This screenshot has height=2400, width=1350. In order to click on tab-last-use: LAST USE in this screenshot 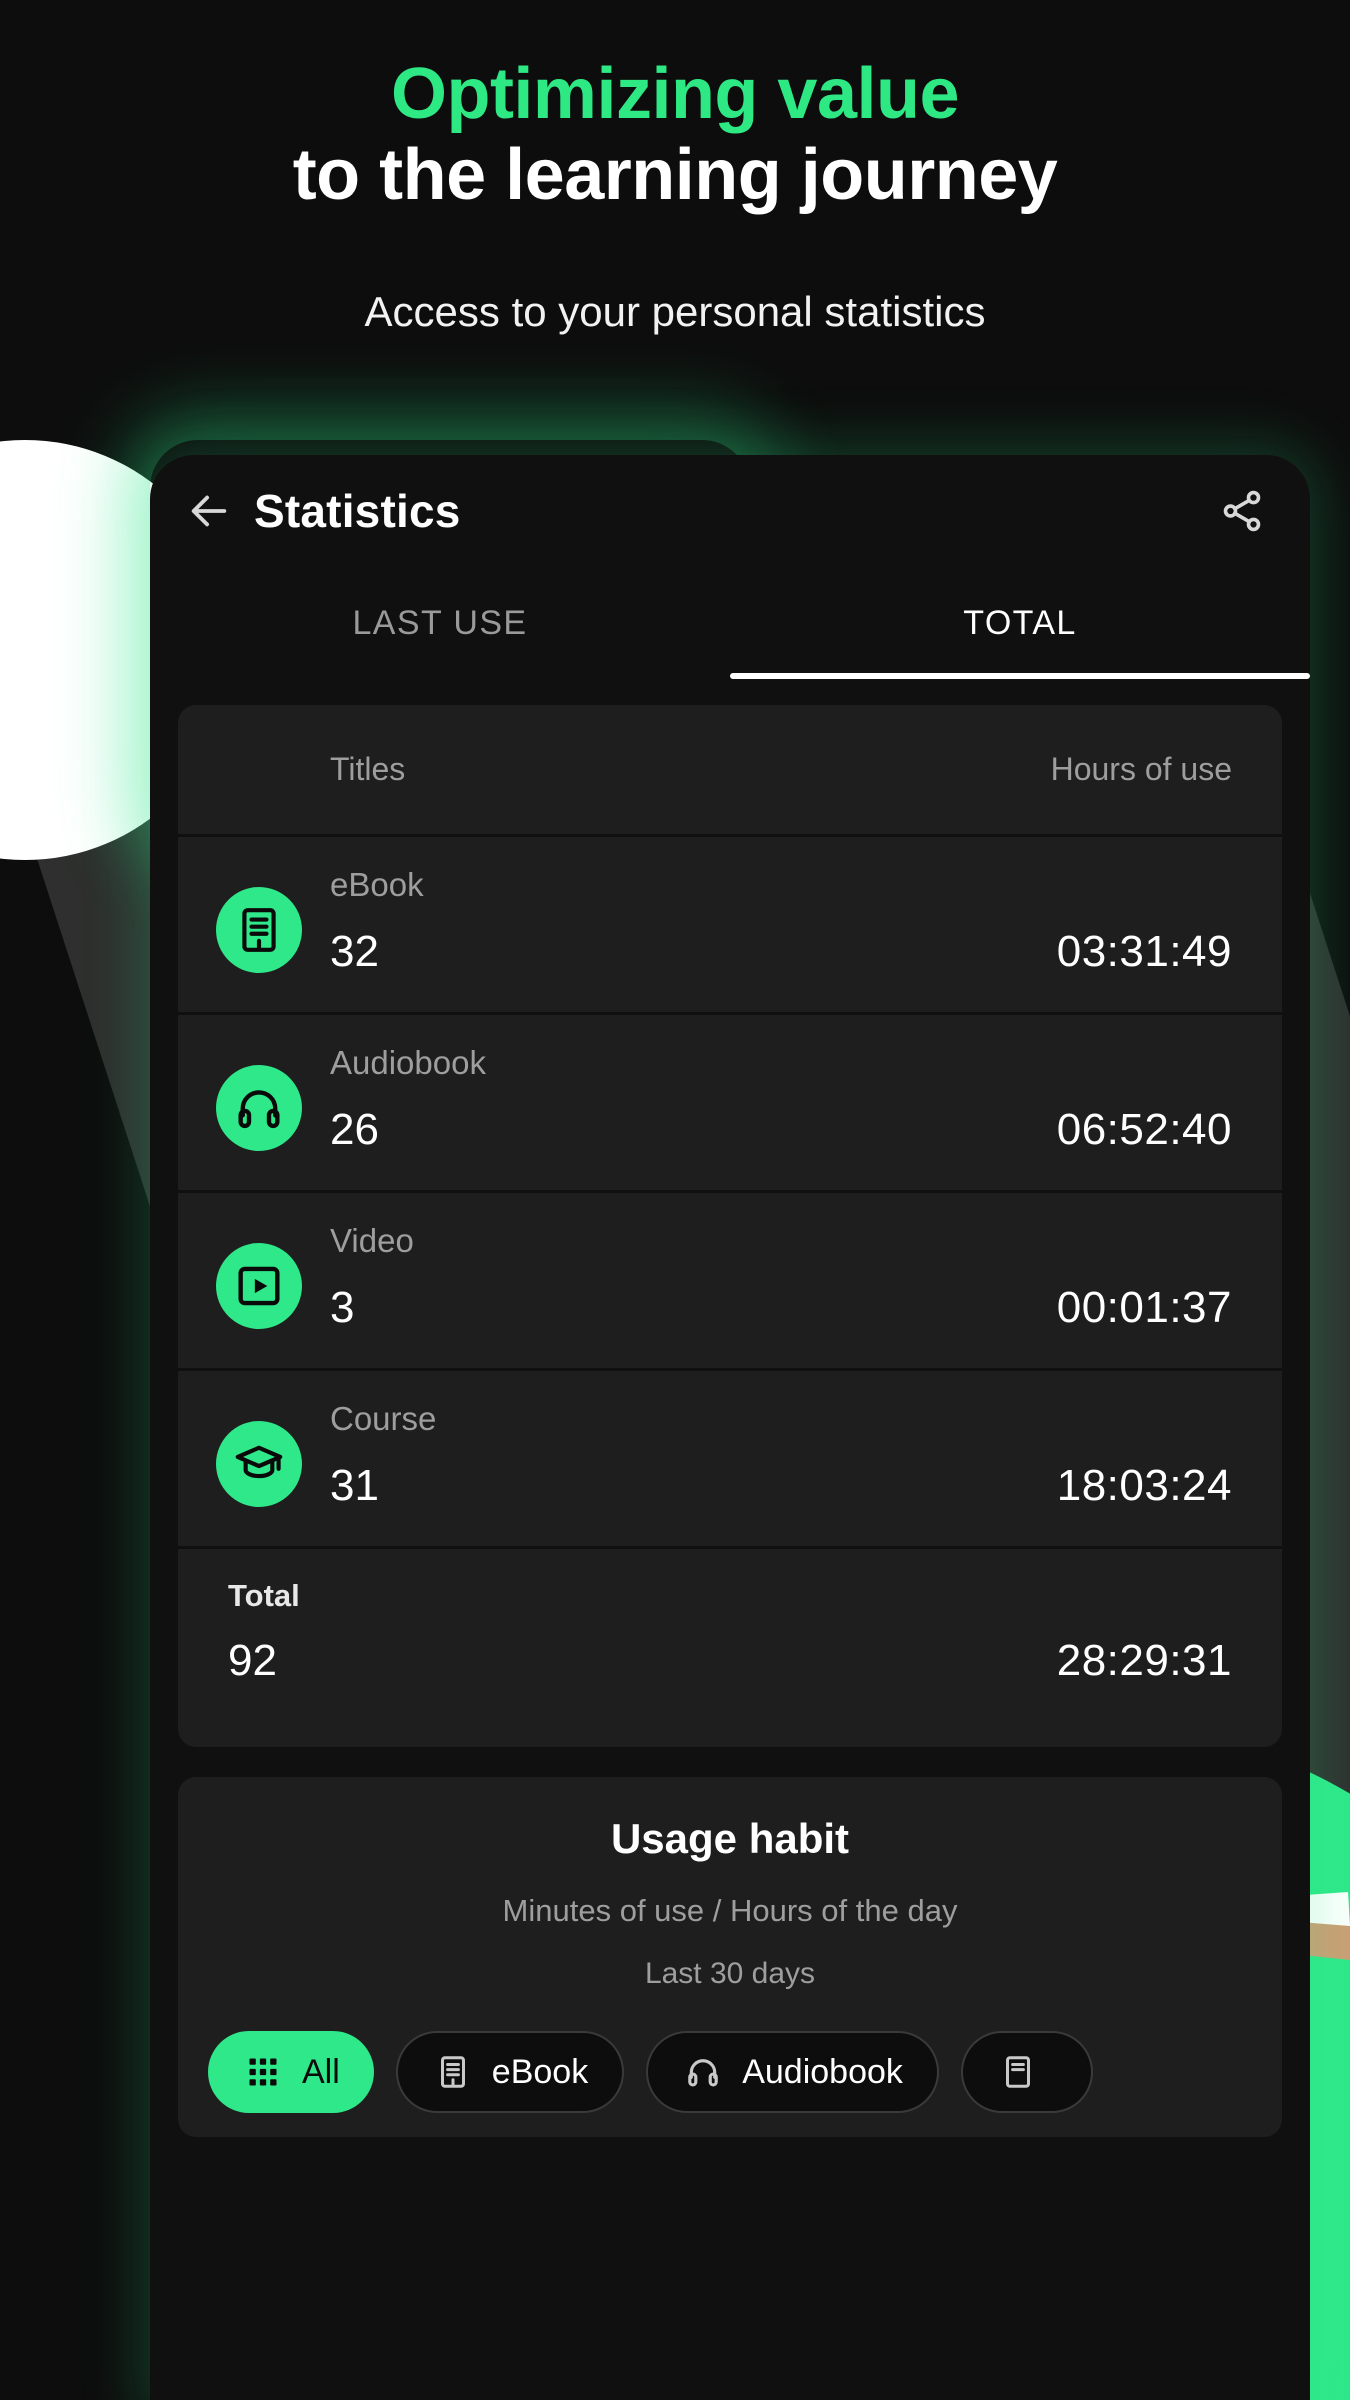, I will do `click(440, 623)`.